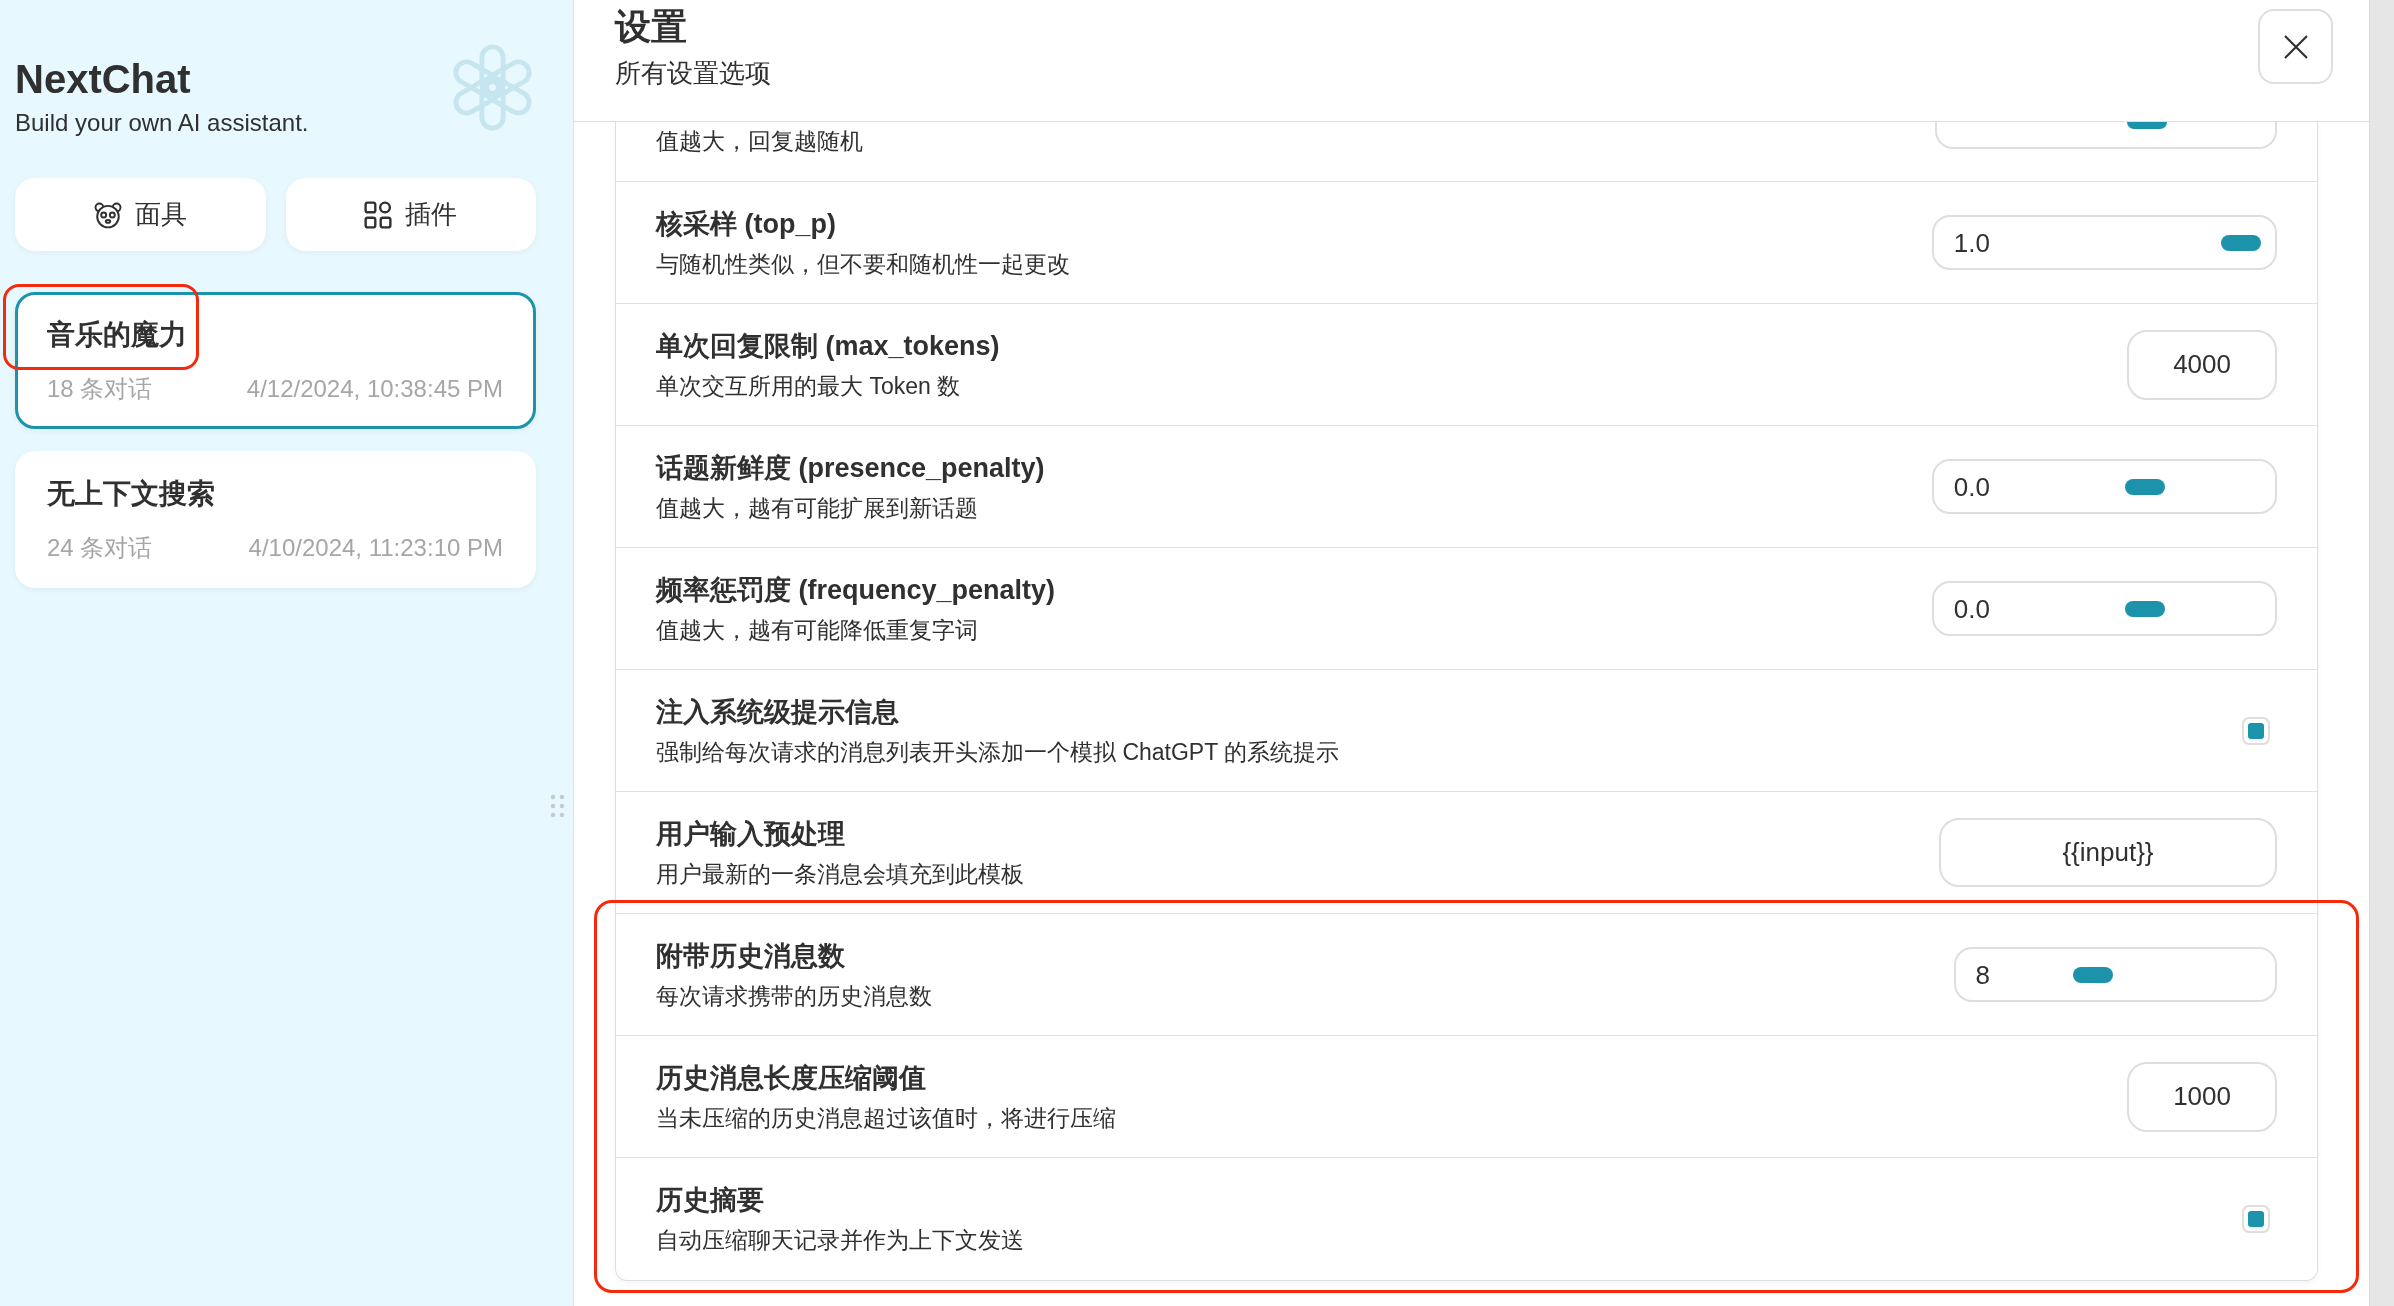 The image size is (2394, 1306). Describe the element at coordinates (751, 834) in the screenshot. I see `setting-title: 用户输入预处理` at that location.